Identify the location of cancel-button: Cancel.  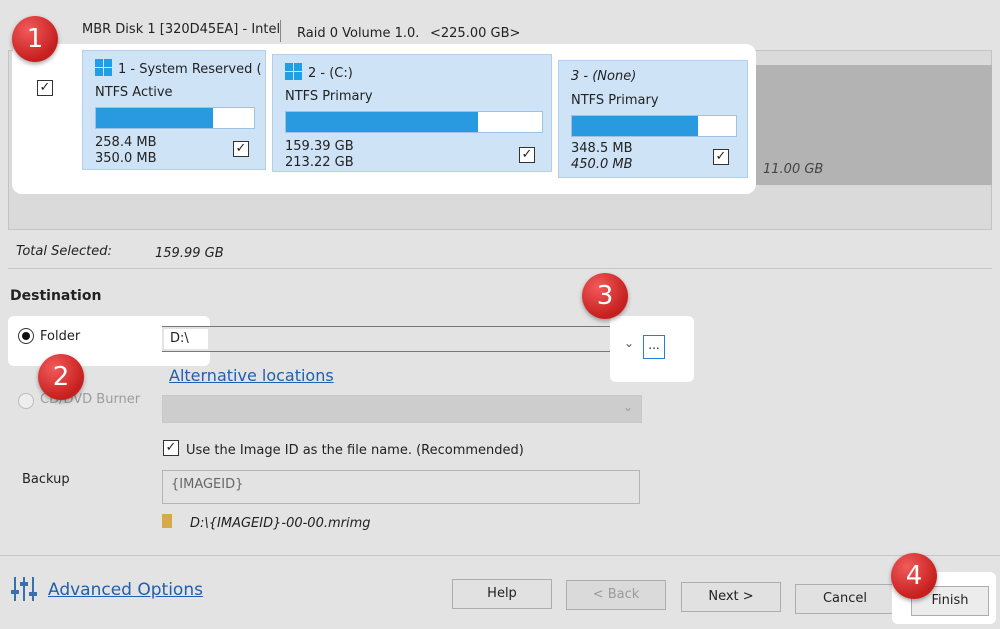
(845, 599).